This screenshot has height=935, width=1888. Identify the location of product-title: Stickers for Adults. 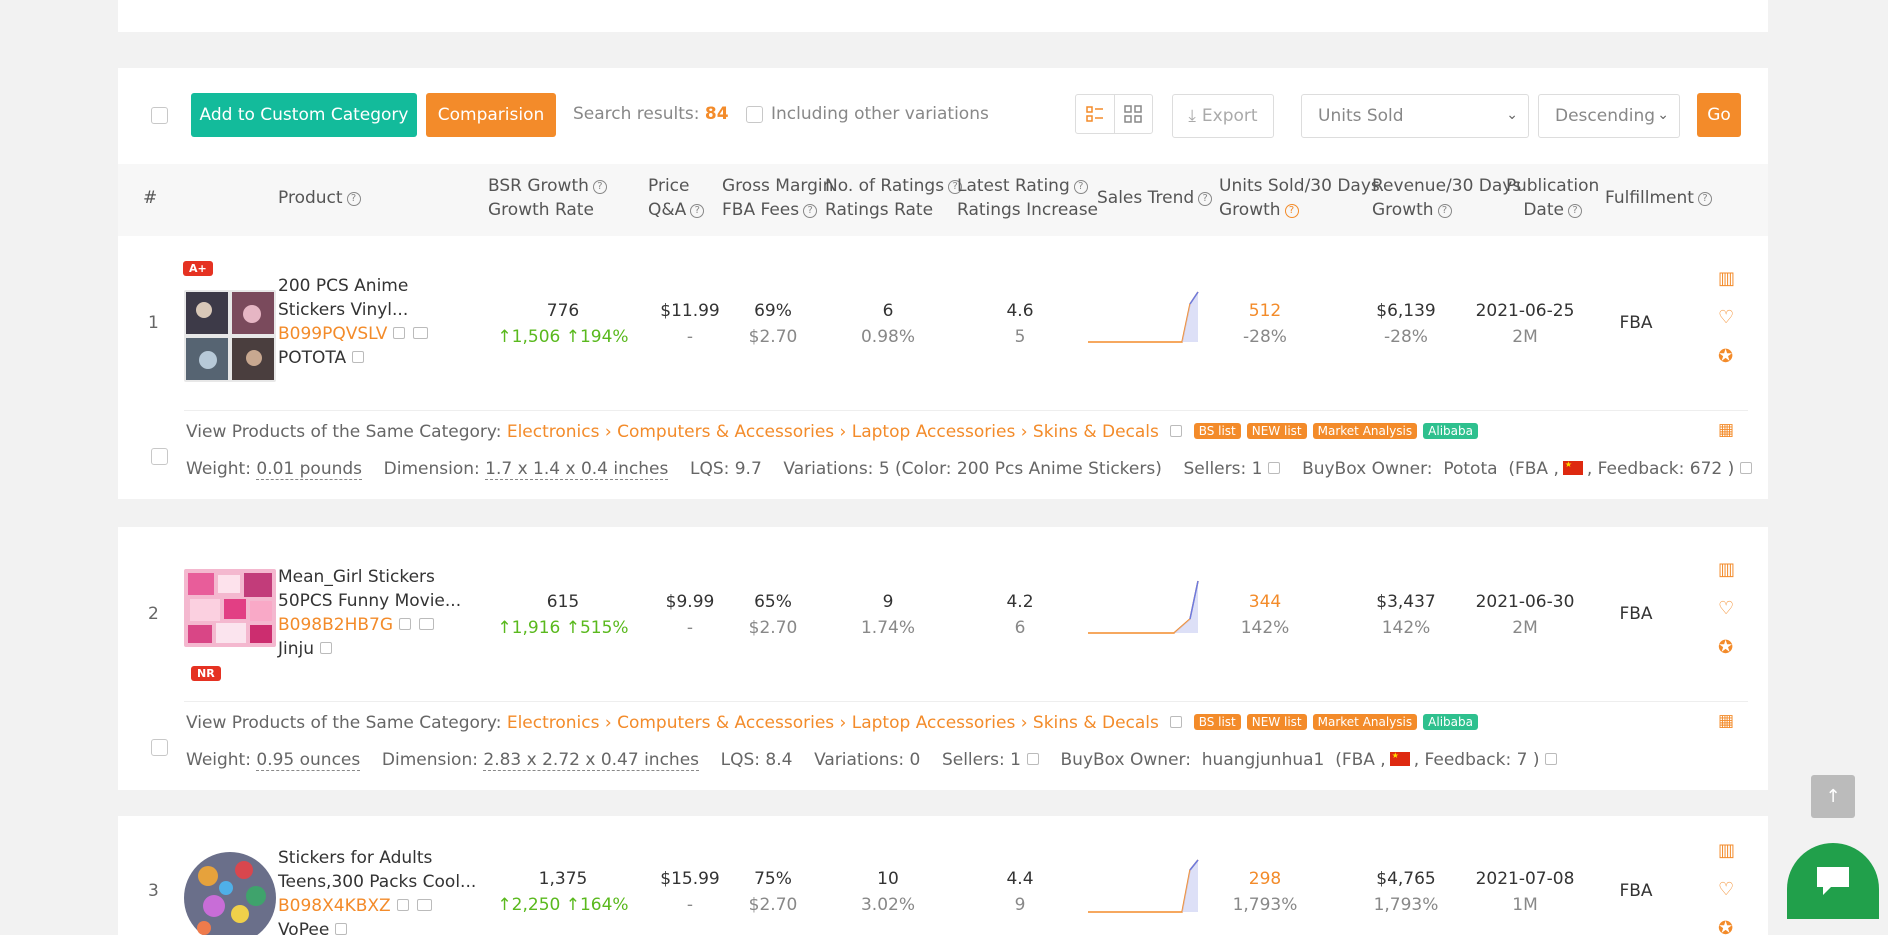
(378, 858).